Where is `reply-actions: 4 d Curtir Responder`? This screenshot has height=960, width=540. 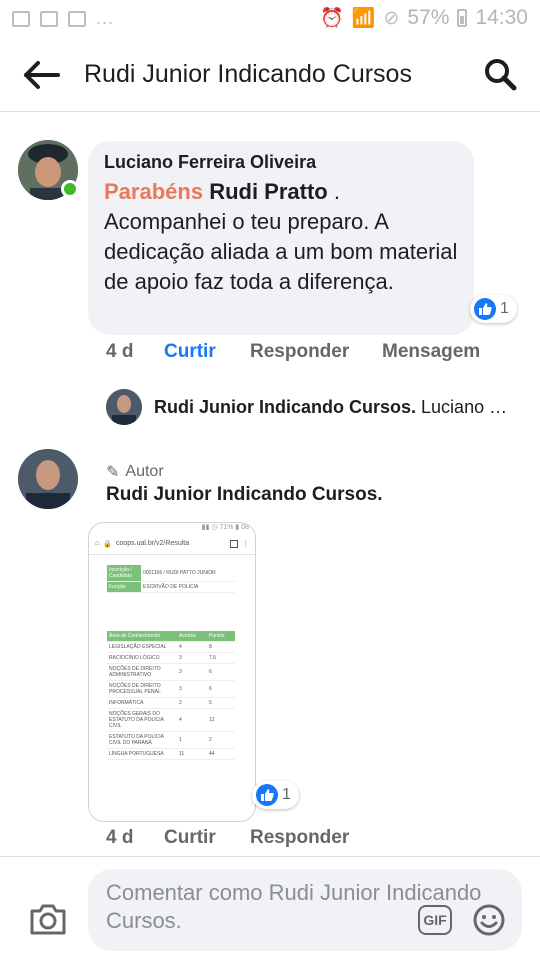
reply-actions: 4 d Curtir Responder is located at coordinates (227, 838).